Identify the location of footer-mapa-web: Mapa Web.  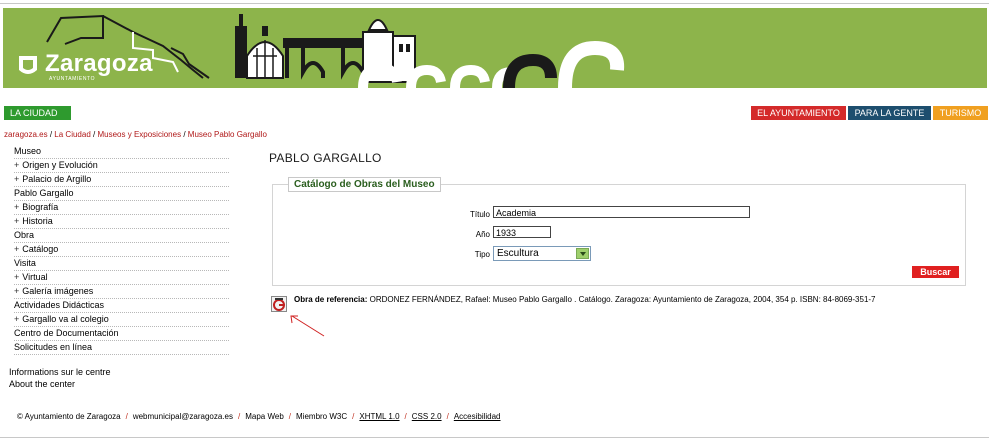
(264, 416).